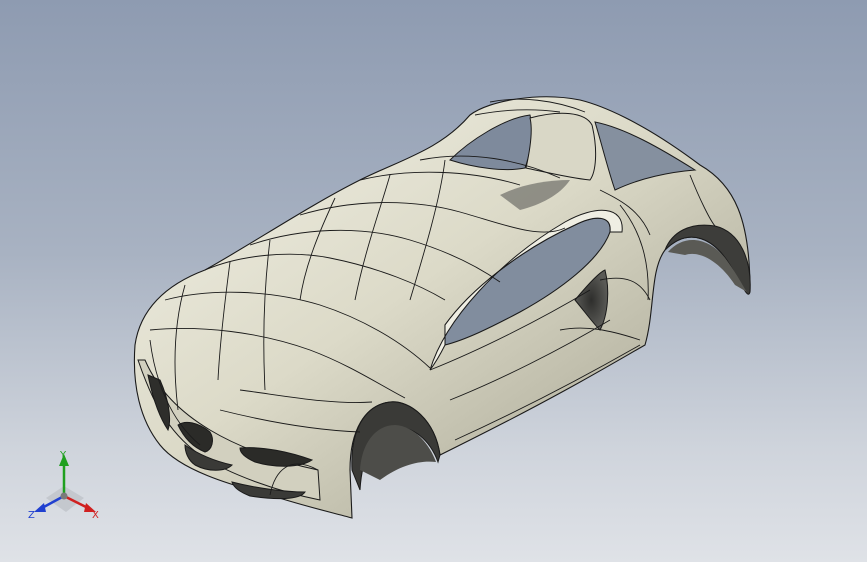 The height and width of the screenshot is (562, 867). What do you see at coordinates (64, 496) in the screenshot?
I see `triad-origin` at bounding box center [64, 496].